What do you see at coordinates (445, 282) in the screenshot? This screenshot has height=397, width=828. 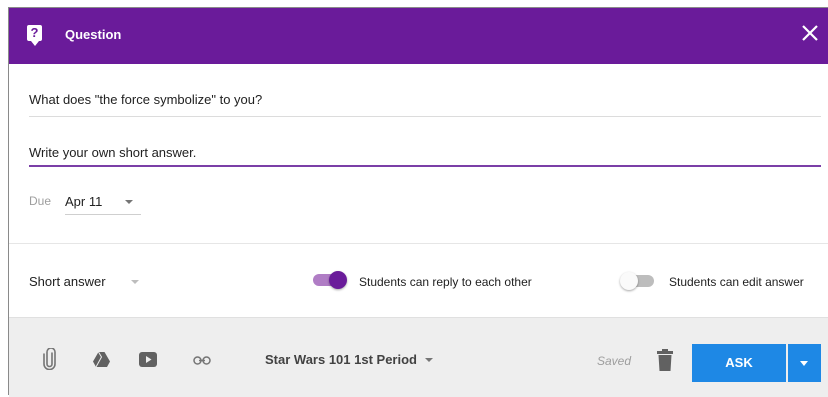 I see `reply-toggle-label: Students can reply to each other` at bounding box center [445, 282].